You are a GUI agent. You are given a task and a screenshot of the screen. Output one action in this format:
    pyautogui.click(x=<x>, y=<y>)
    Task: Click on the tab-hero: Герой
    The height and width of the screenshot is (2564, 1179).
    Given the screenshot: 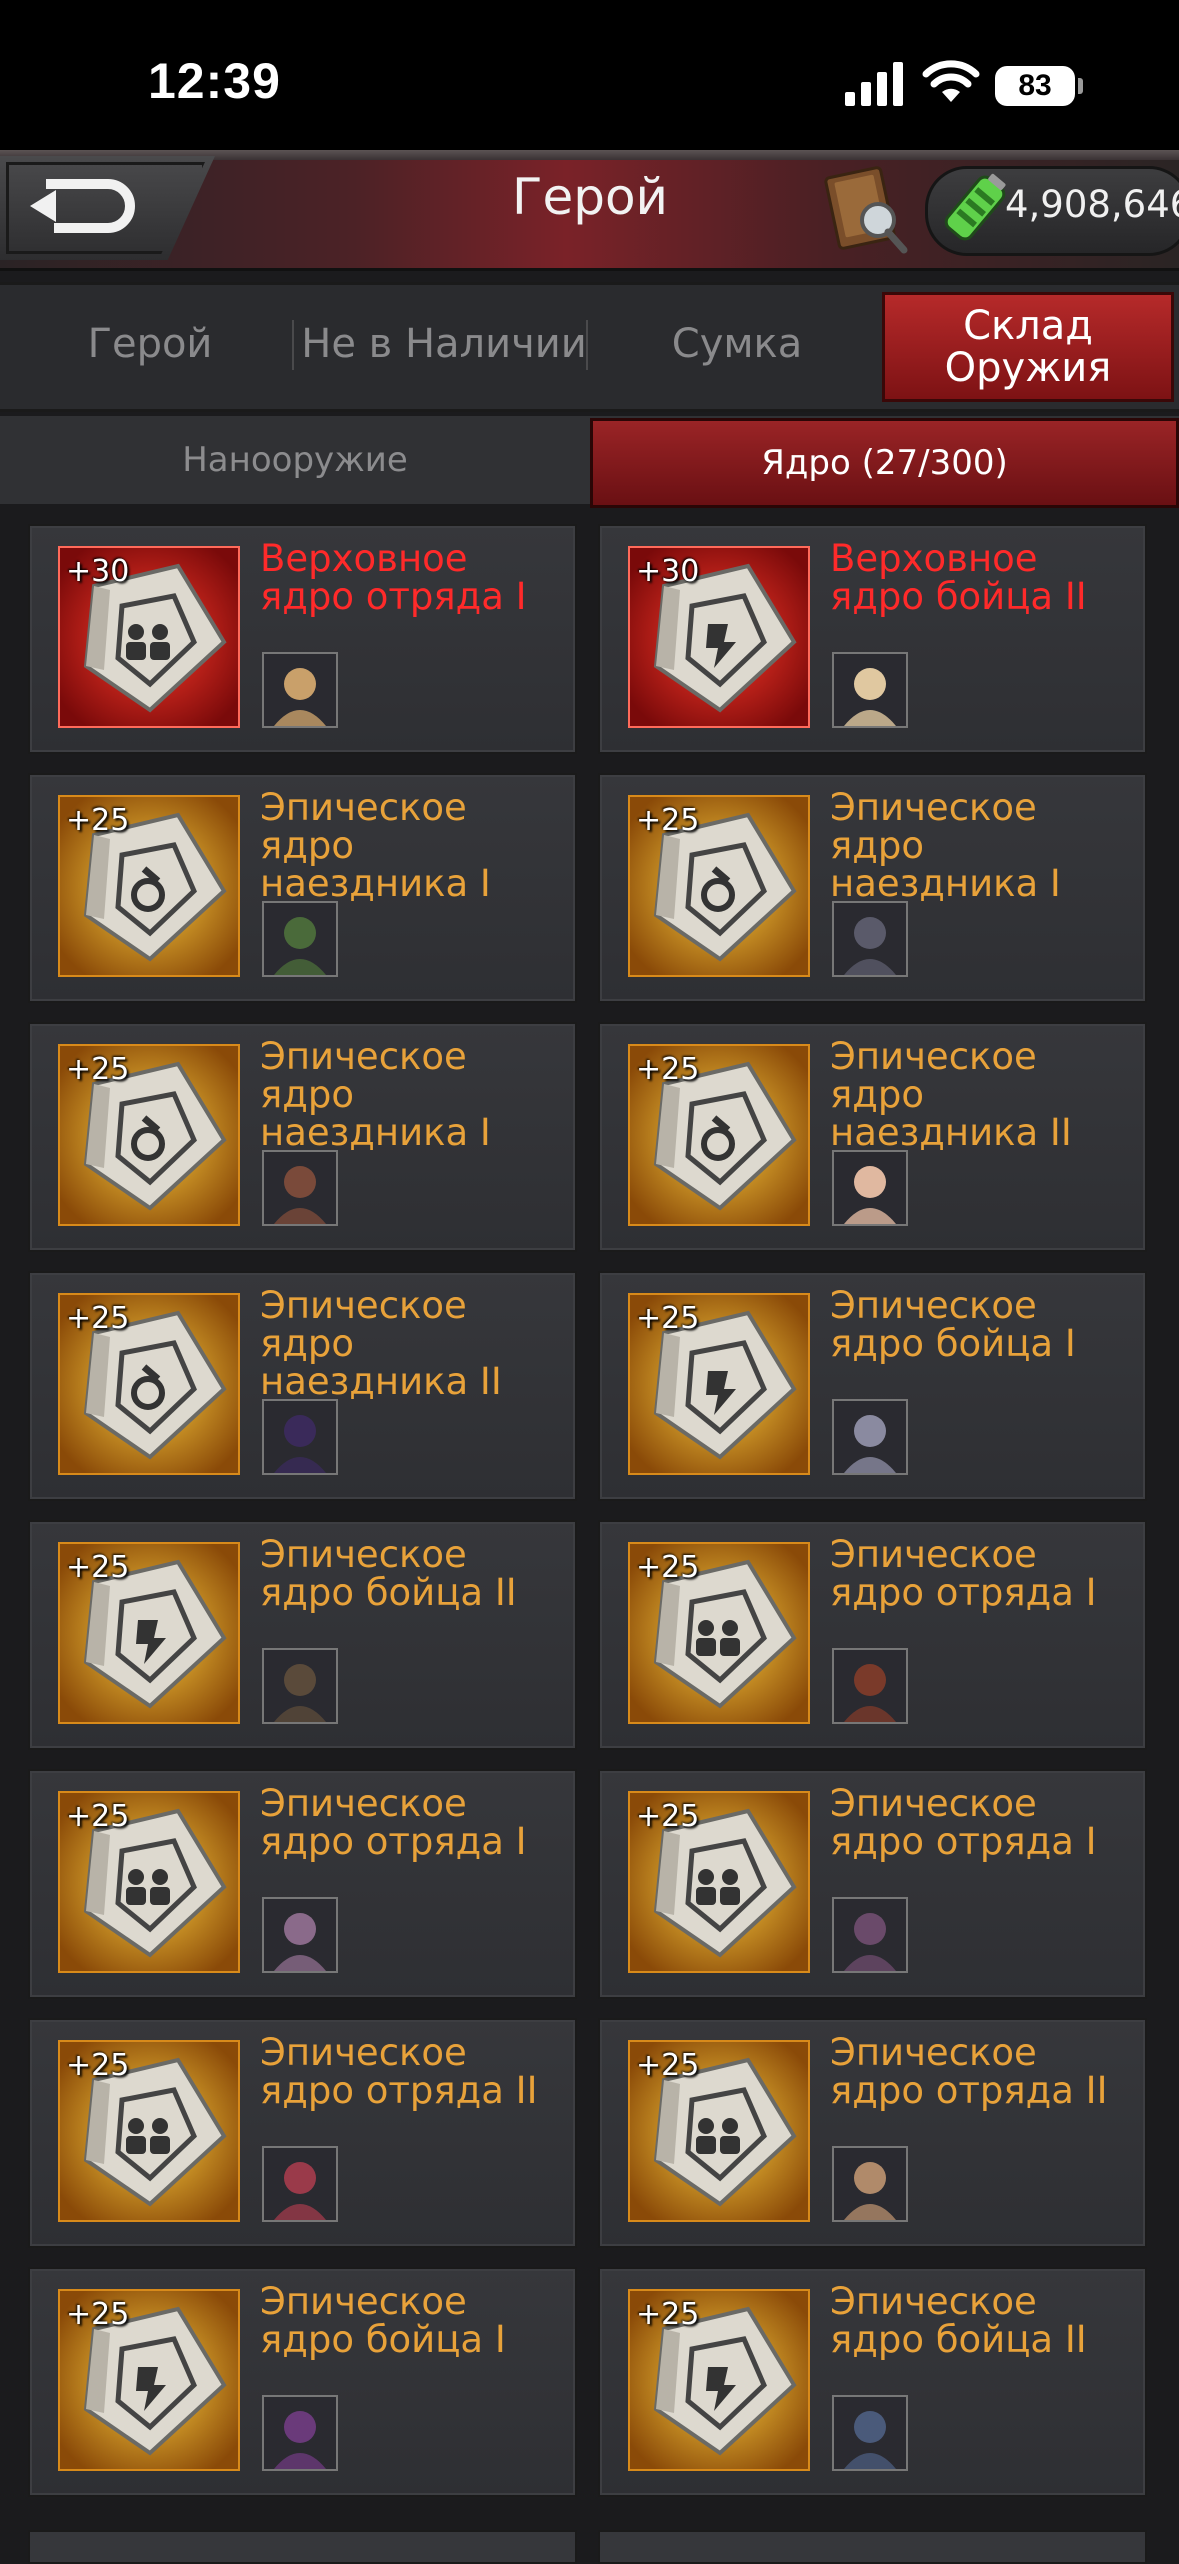 What is the action you would take?
    pyautogui.click(x=150, y=344)
    